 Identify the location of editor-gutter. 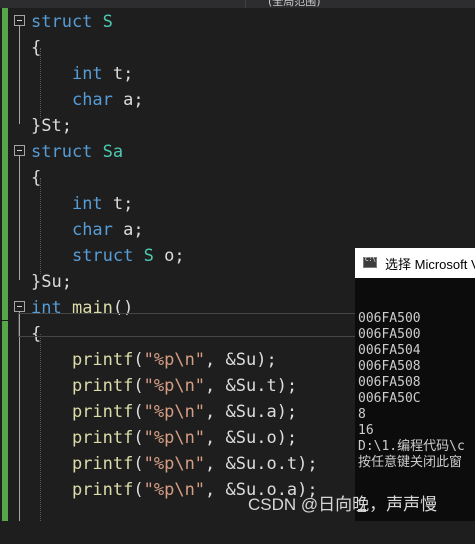
(5, 264).